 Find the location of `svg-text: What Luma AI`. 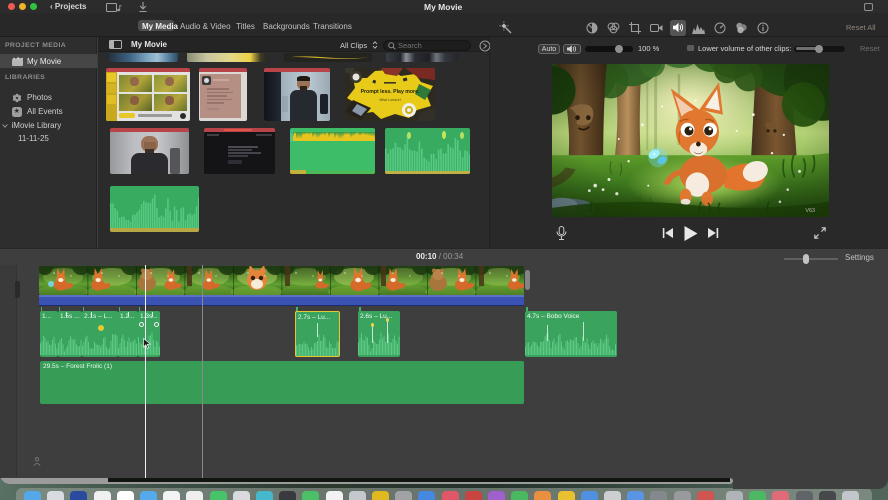

svg-text: What Luma AI is located at coordinates (389, 100).